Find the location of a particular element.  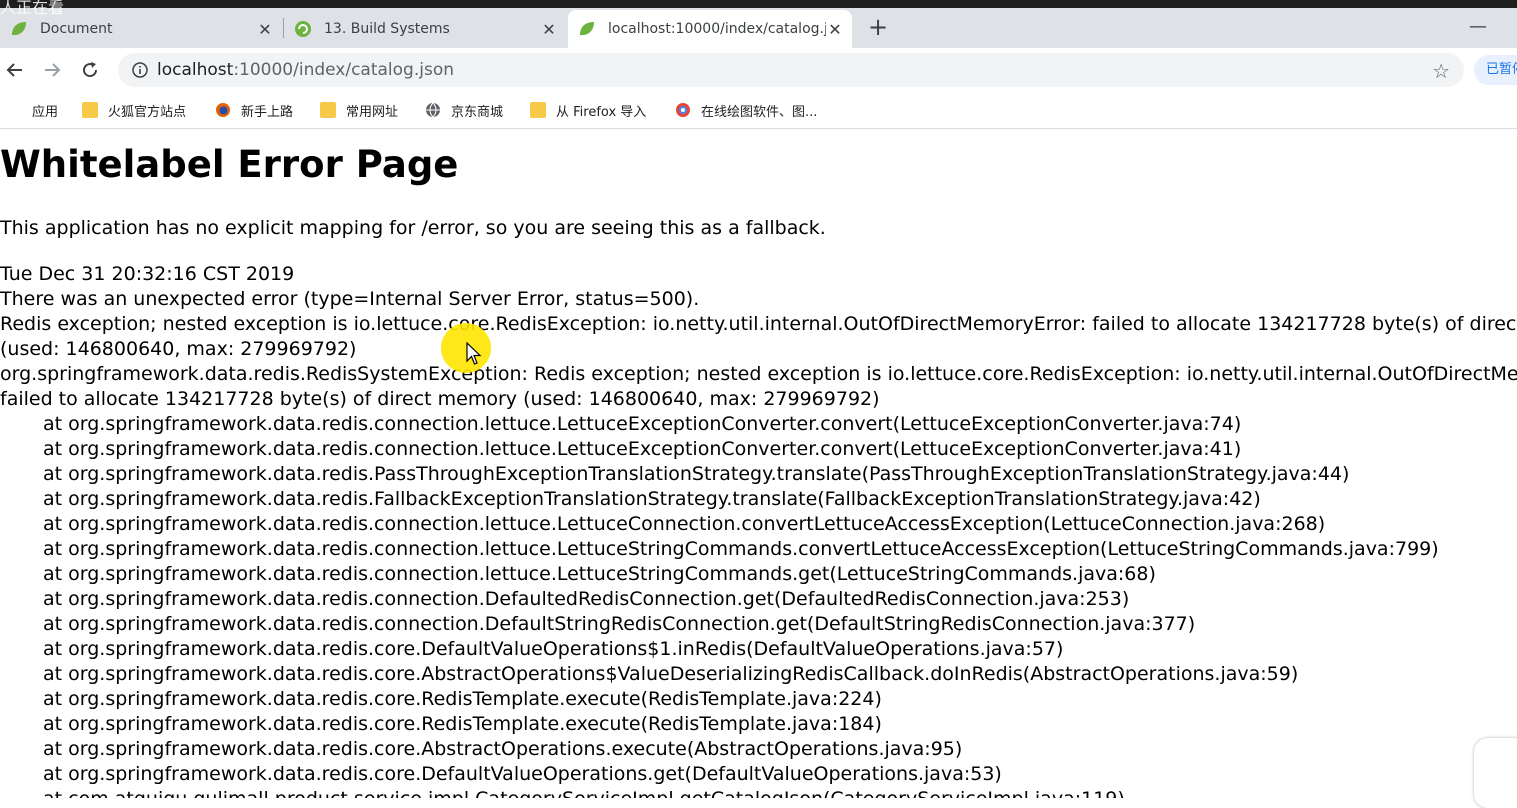

arrow-left-icon is located at coordinates (14, 70).